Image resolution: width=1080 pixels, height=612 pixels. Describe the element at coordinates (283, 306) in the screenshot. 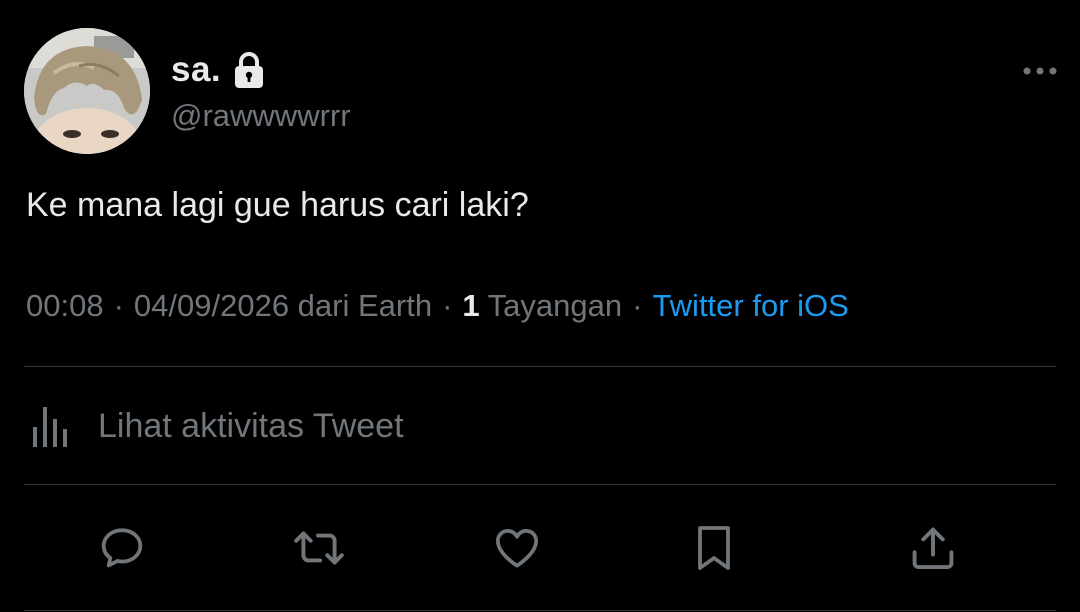

I see `tweet-date: 04/09/2026 dari Earth` at that location.